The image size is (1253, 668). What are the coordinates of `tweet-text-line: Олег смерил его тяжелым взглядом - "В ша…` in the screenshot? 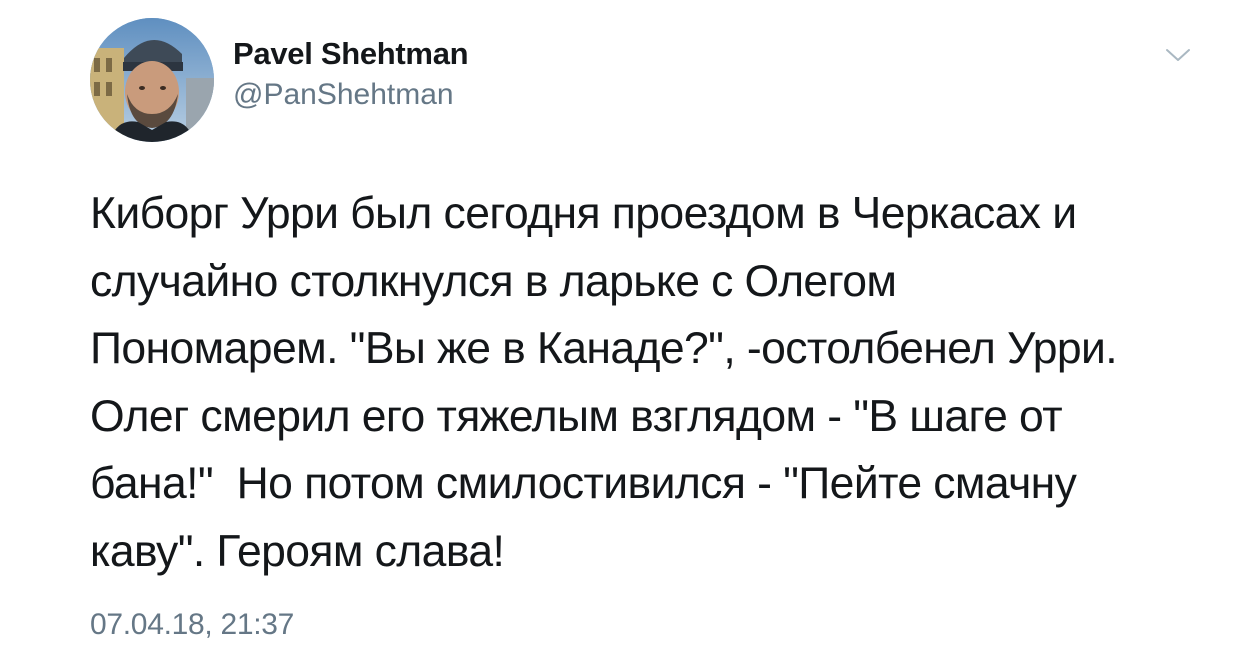 It's located at (576, 416).